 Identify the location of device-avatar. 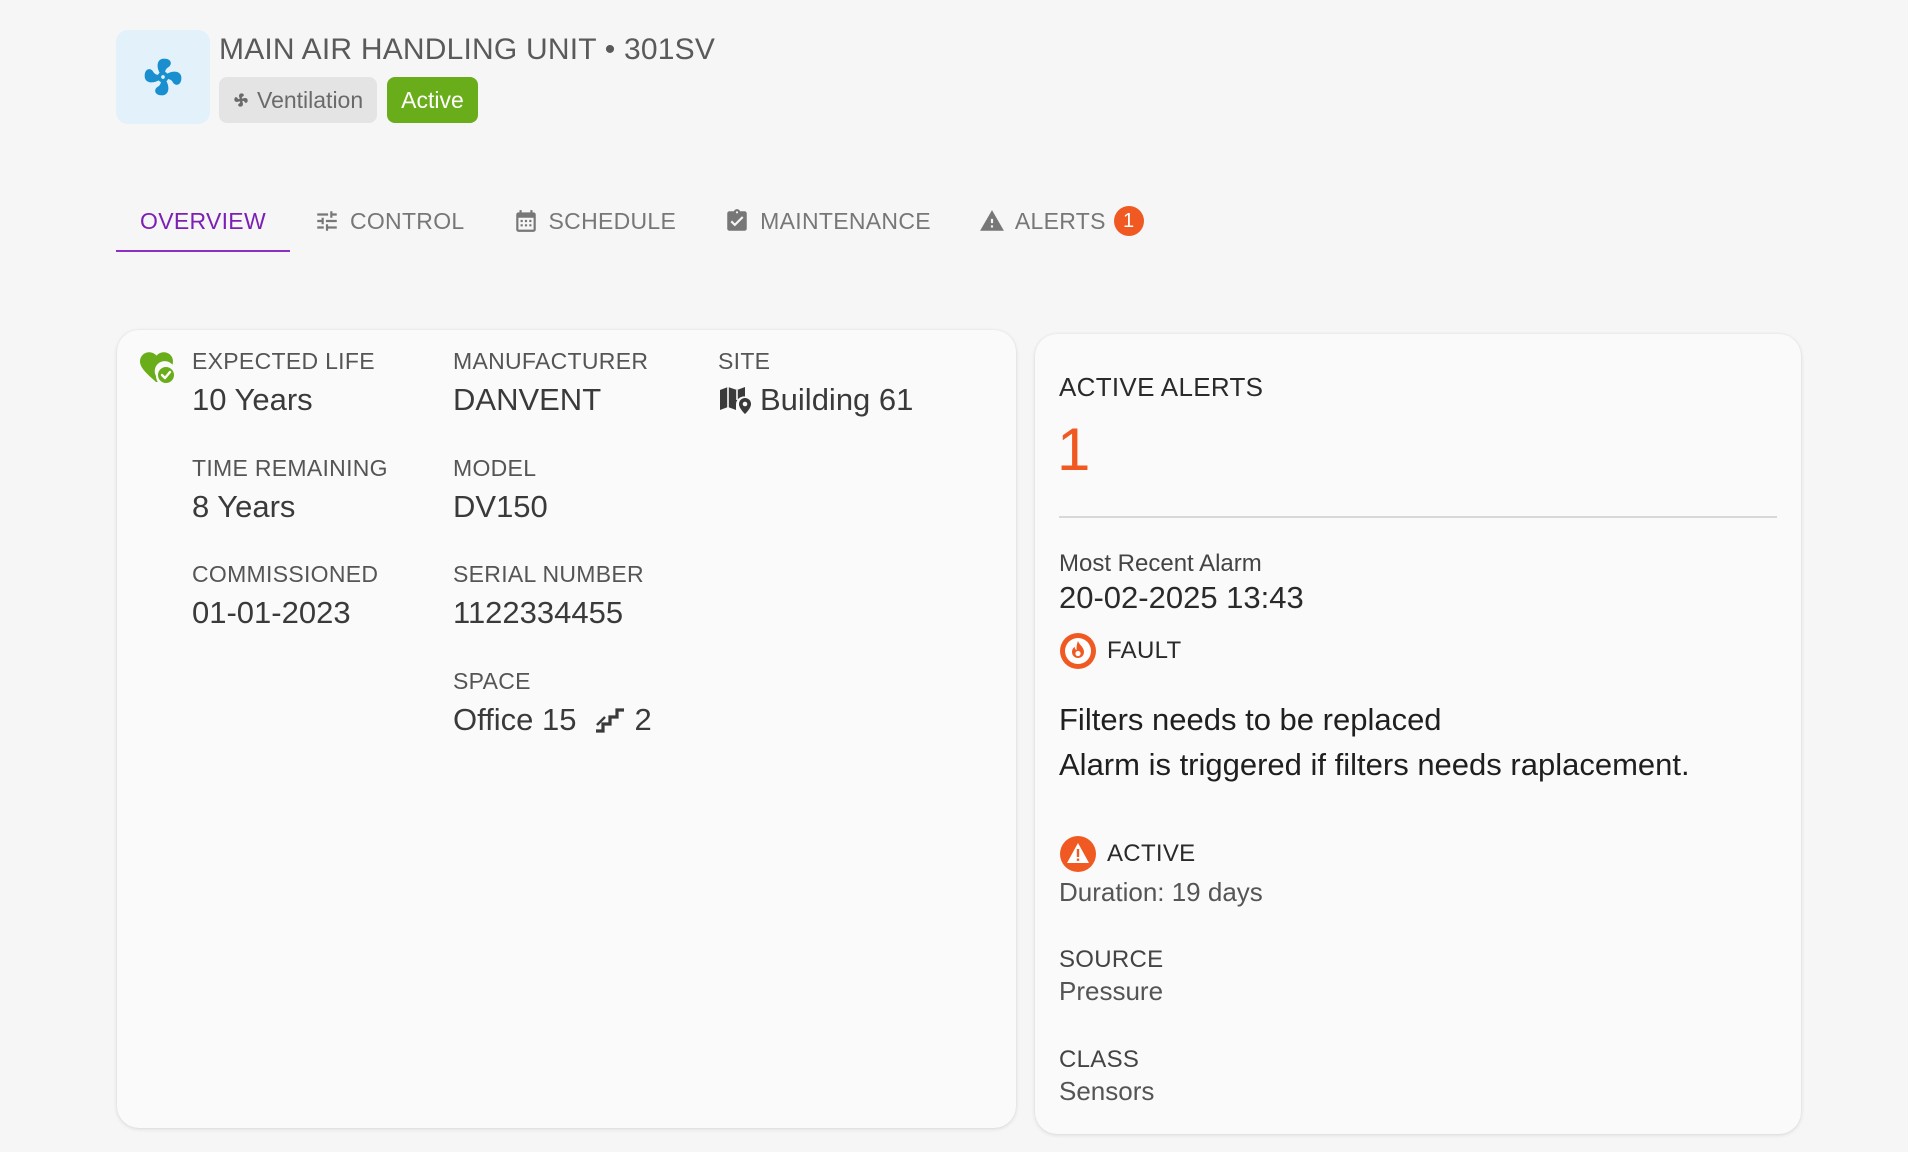
(163, 77).